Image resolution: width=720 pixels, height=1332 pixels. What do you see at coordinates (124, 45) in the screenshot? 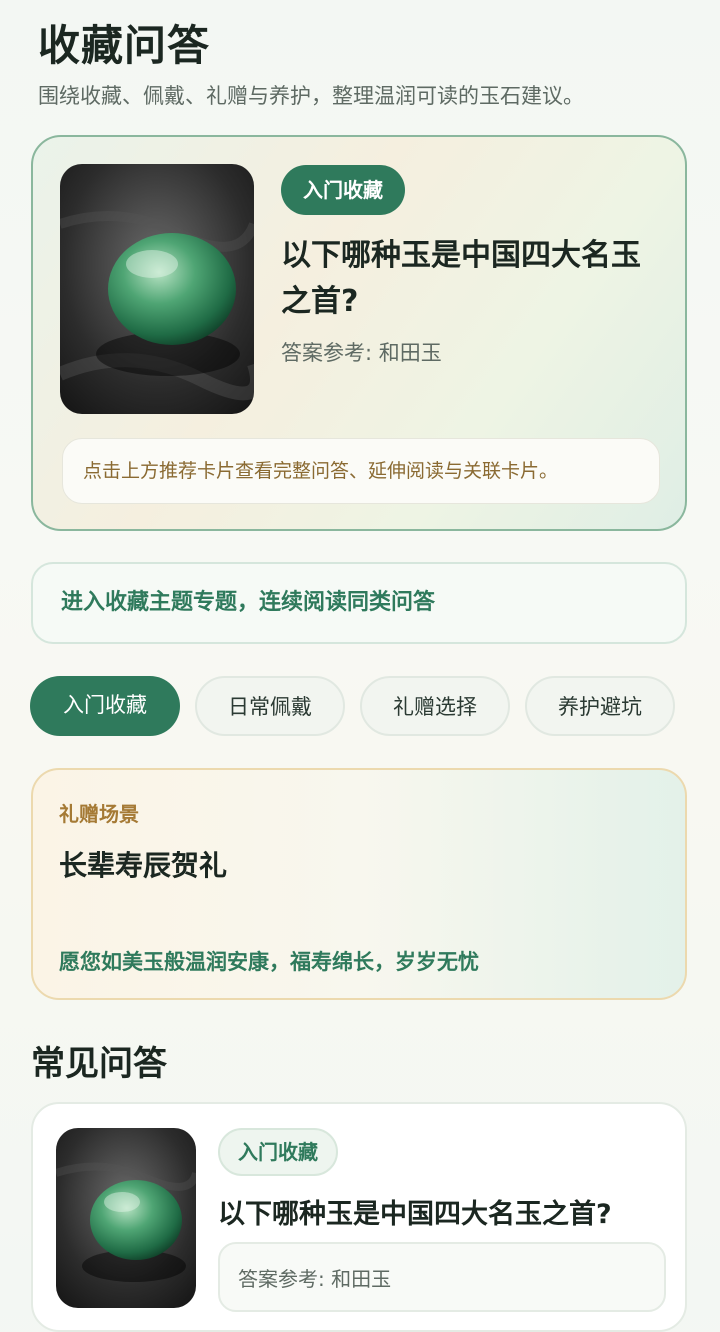
I see `page-title: 收藏问答` at bounding box center [124, 45].